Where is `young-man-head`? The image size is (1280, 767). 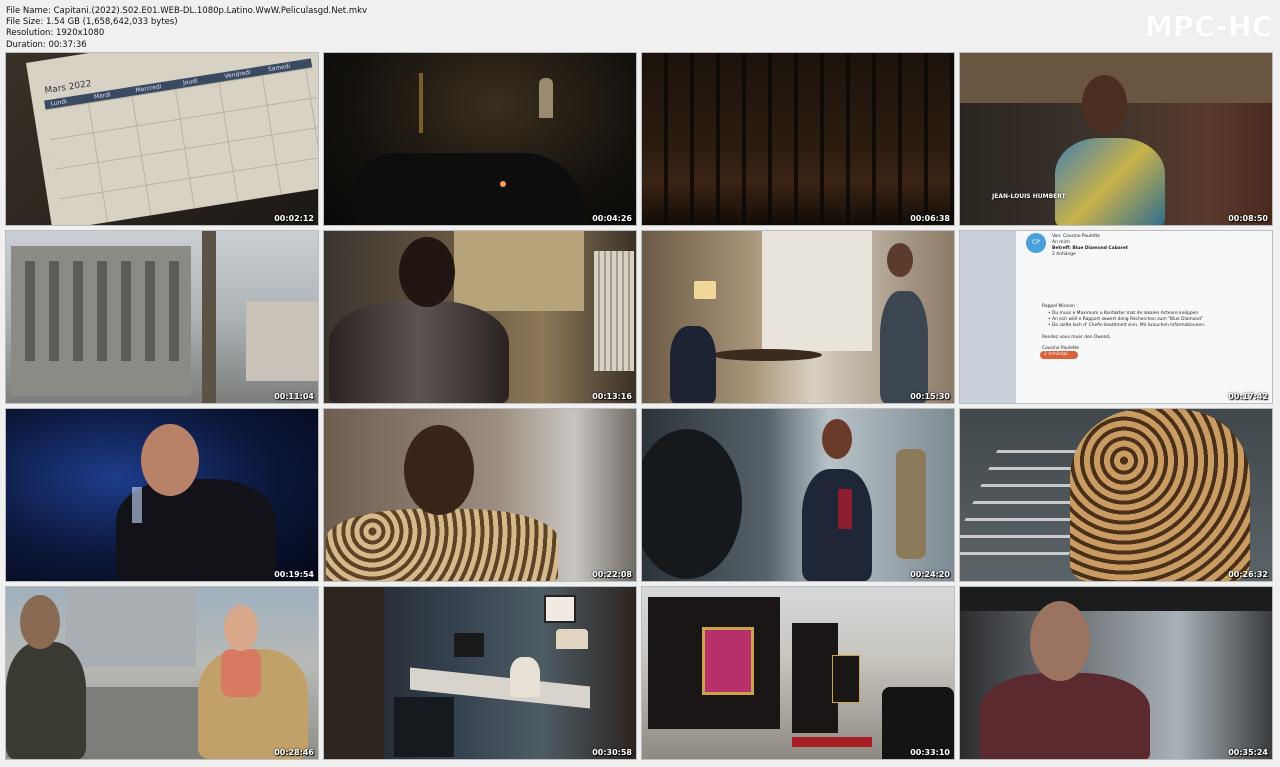
young-man-head is located at coordinates (241, 628).